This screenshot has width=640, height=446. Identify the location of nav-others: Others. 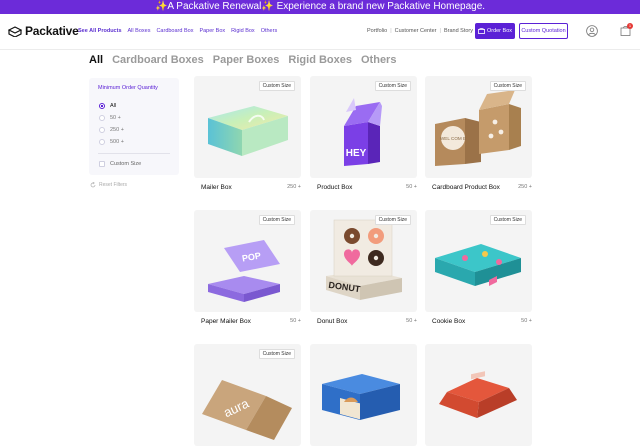
(269, 31).